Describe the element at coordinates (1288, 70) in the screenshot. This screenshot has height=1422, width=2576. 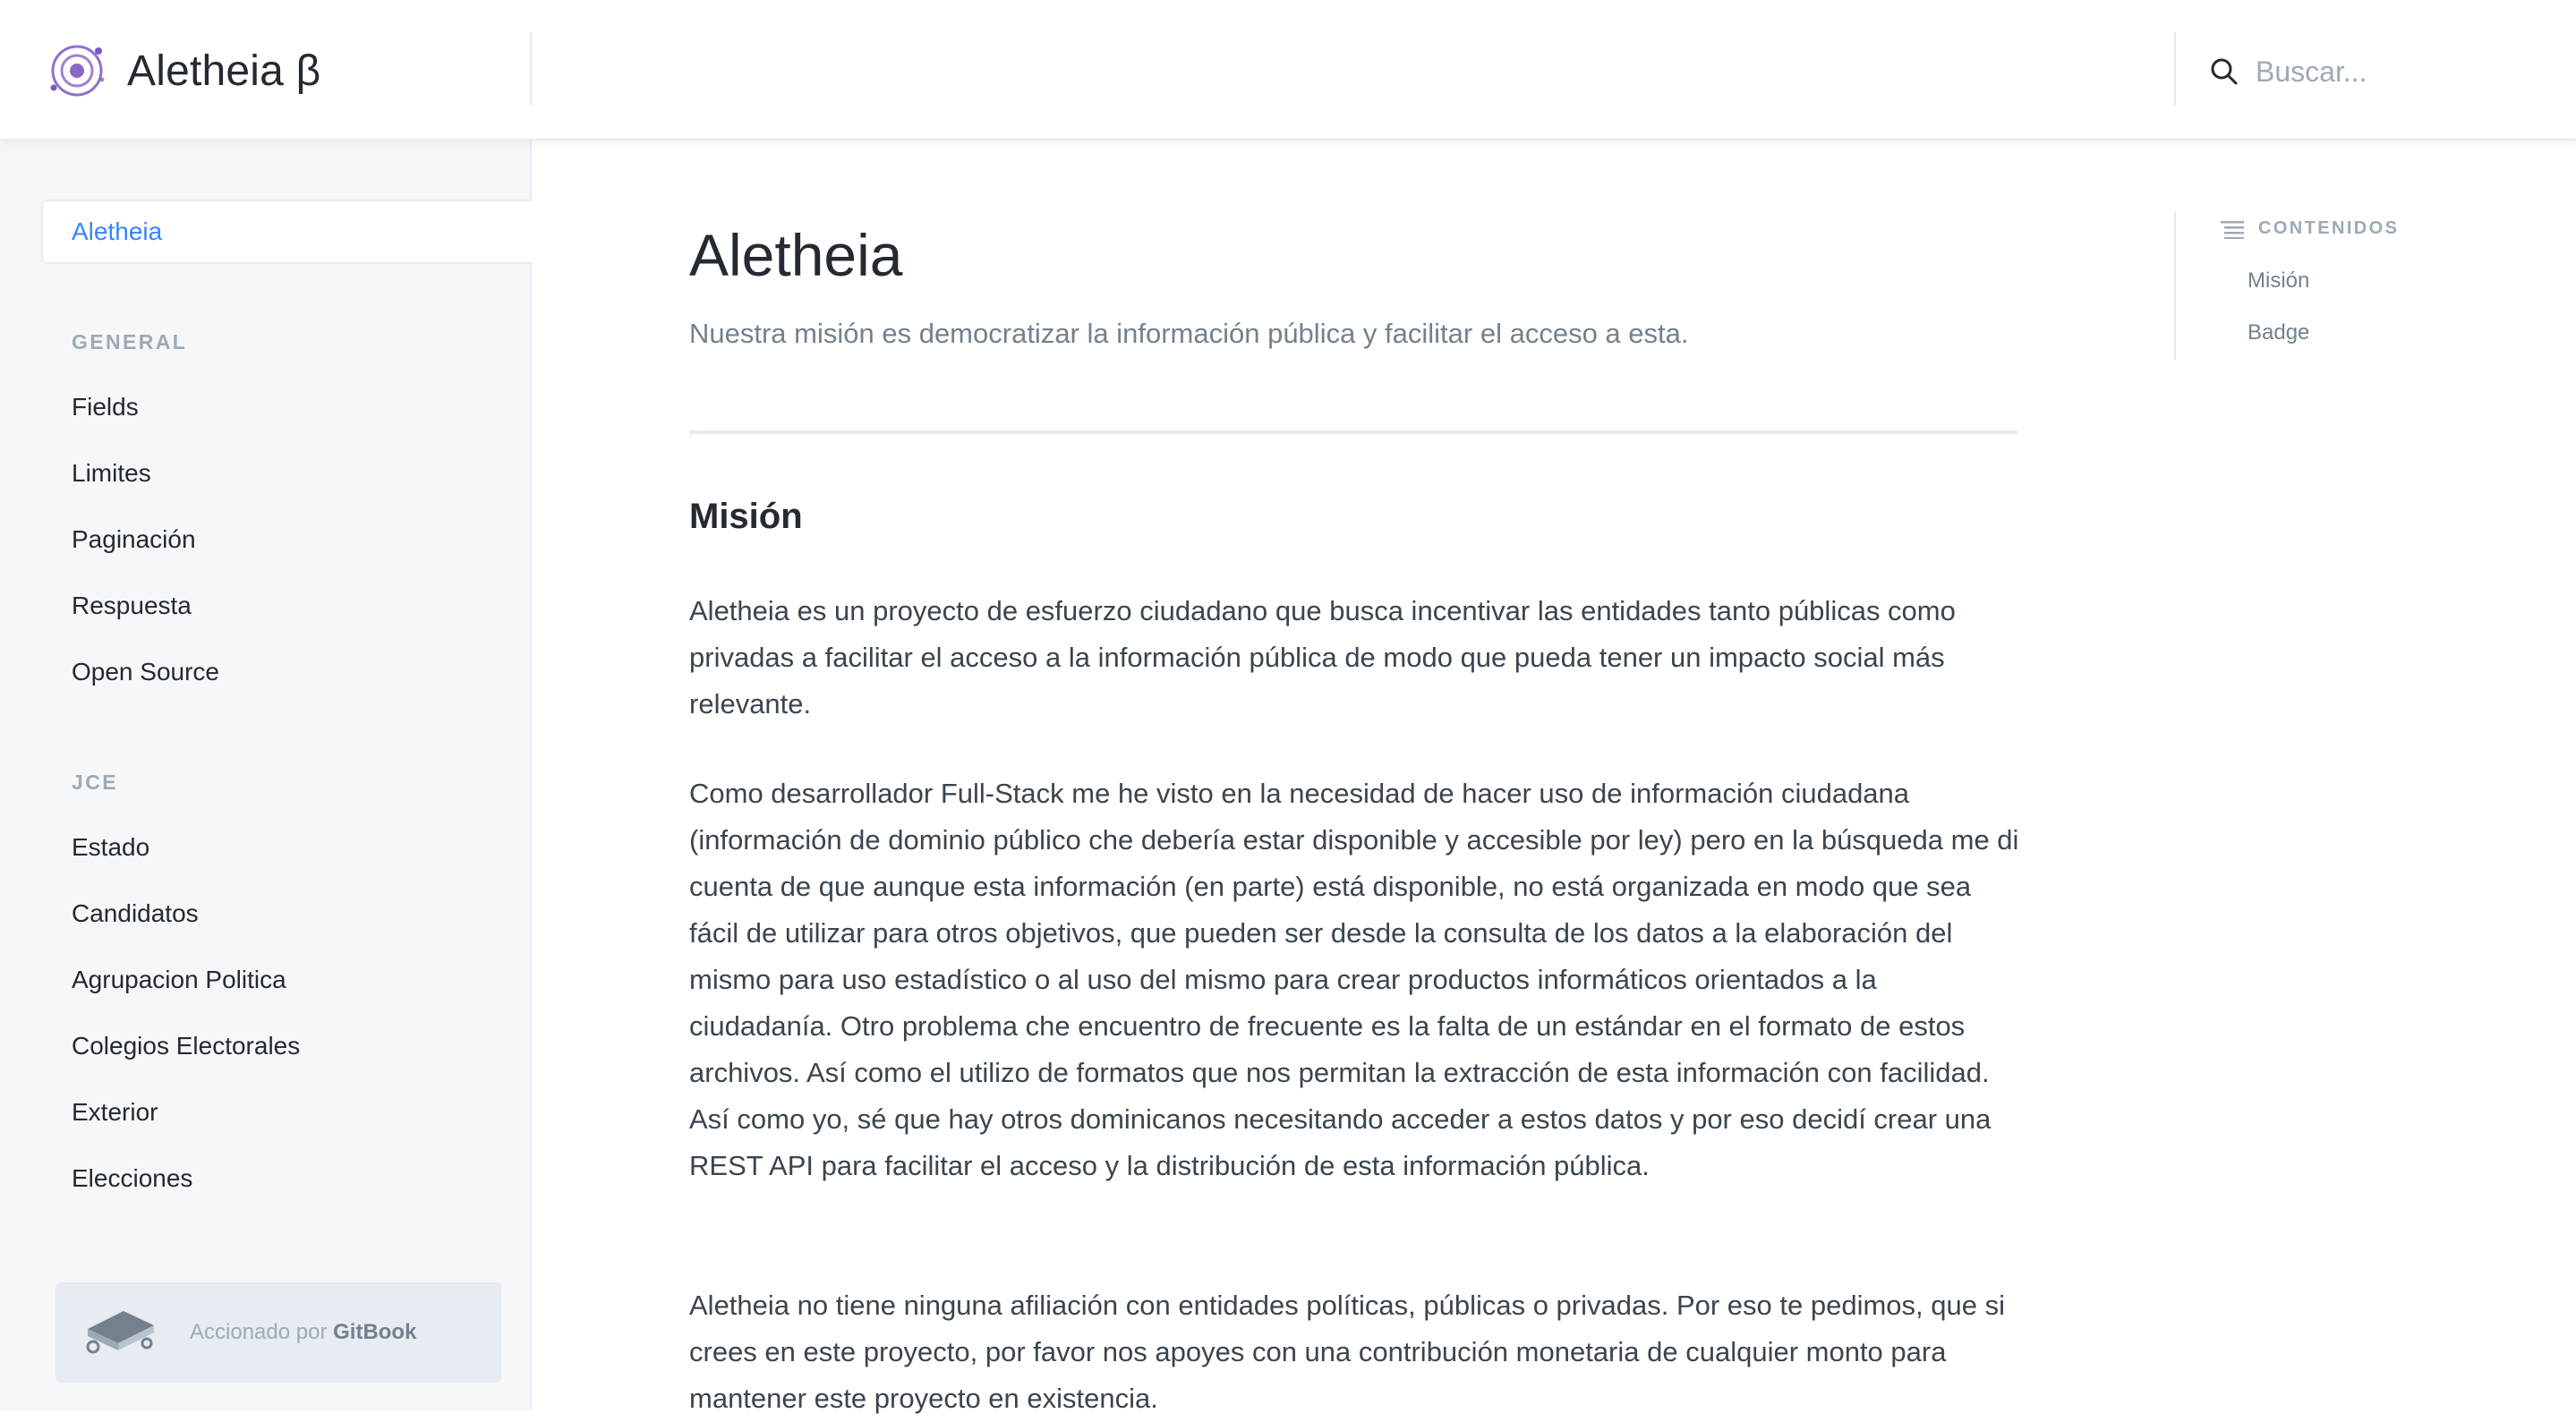
I see `top-header: Aletheia β` at that location.